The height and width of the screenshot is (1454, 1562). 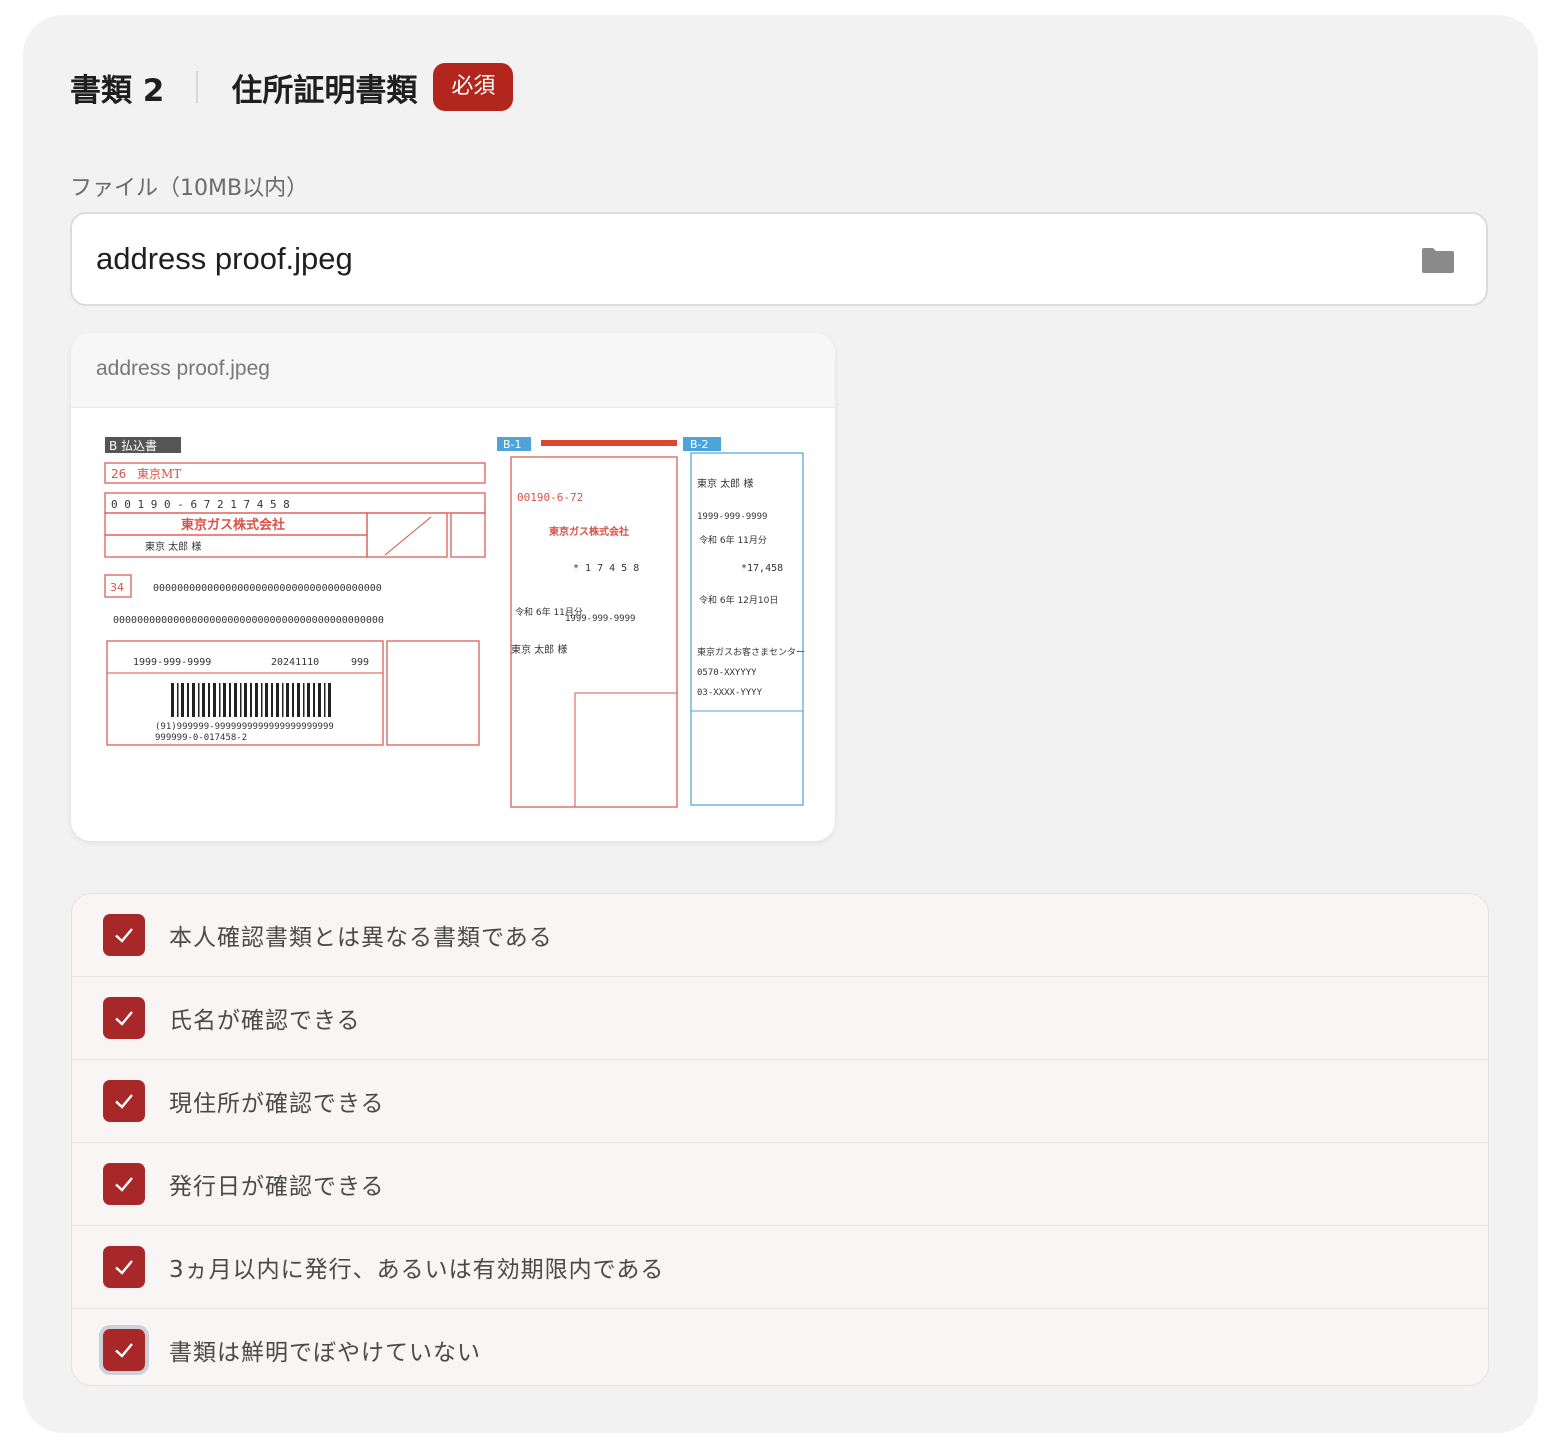 I want to click on b2-contact-tel: 0570-XXYYYY, so click(x=727, y=673).